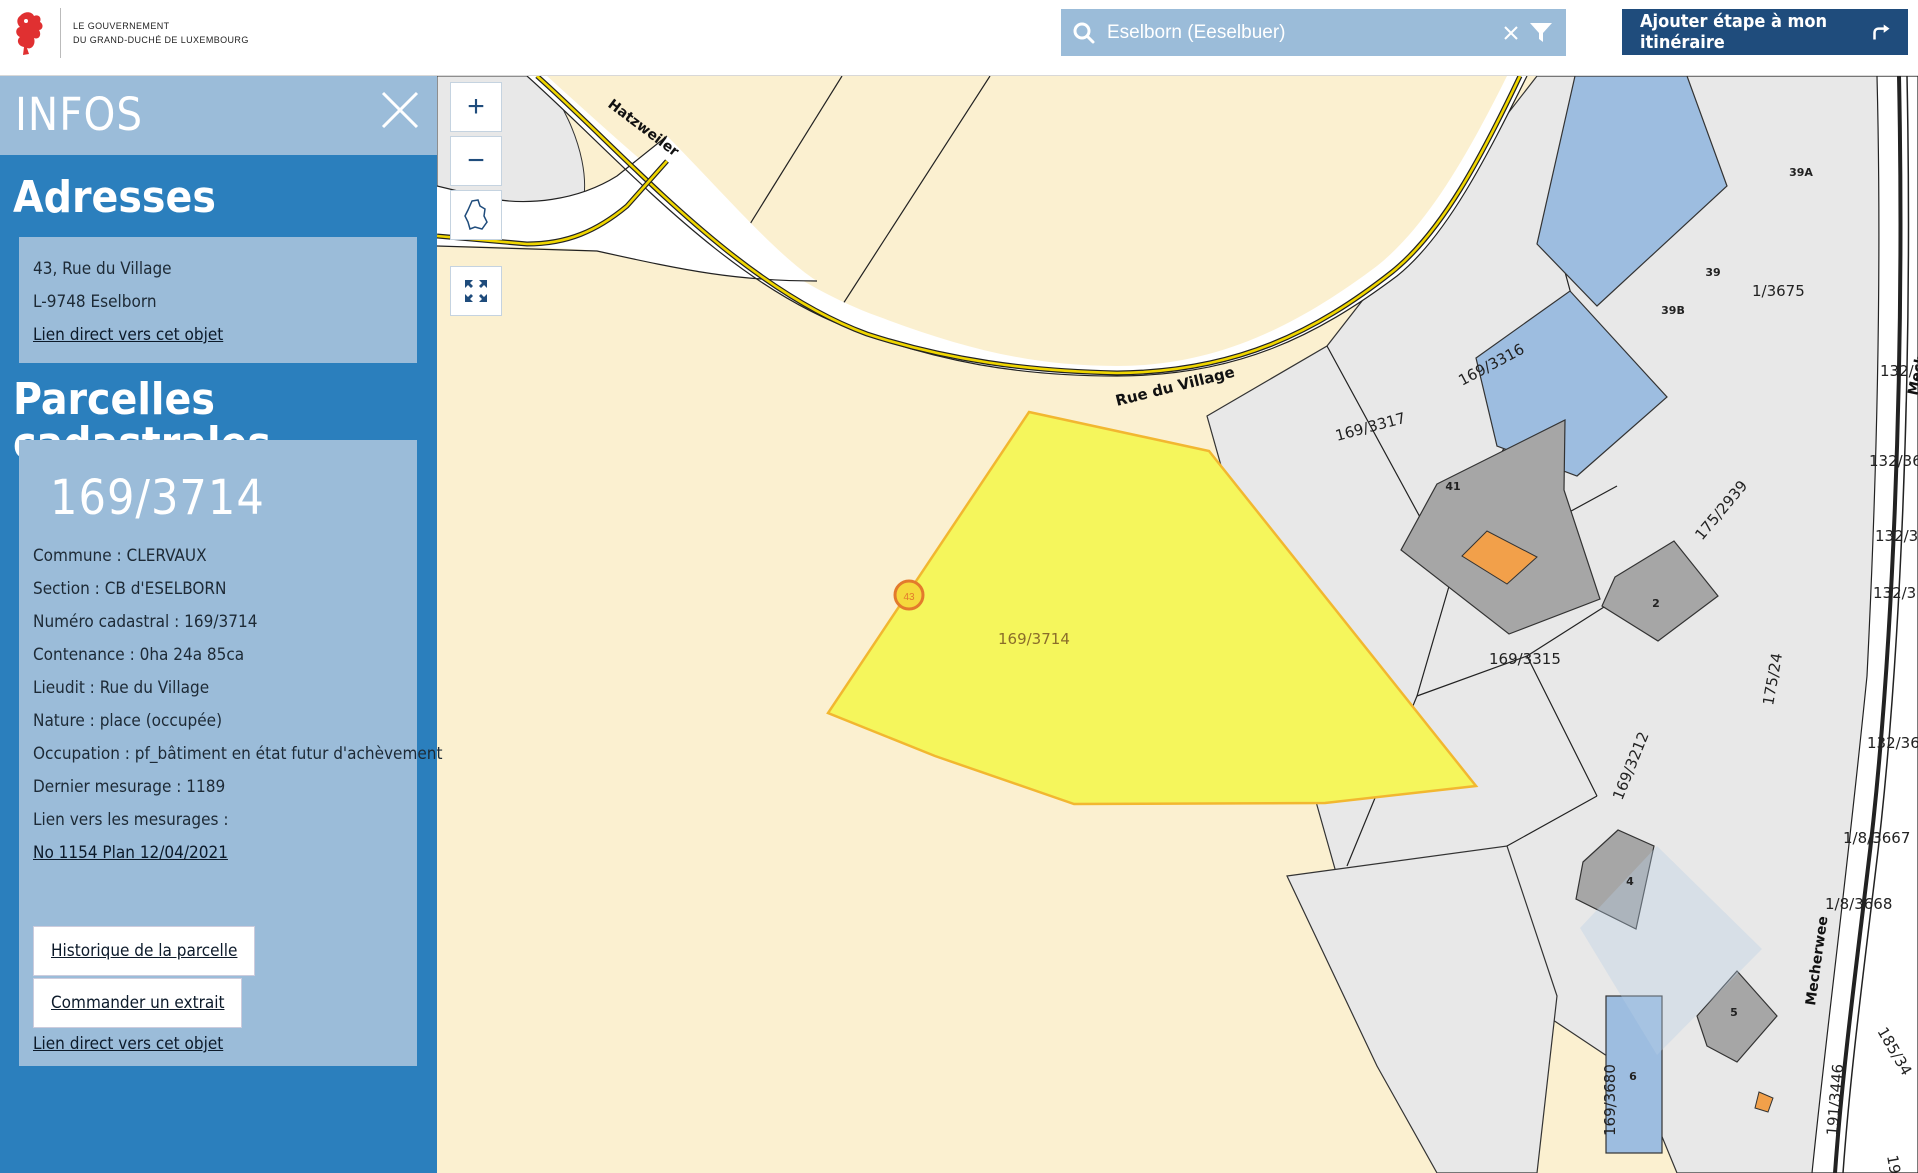 The width and height of the screenshot is (1918, 1173). Describe the element at coordinates (1301, 32) in the screenshot. I see `search-input` at that location.